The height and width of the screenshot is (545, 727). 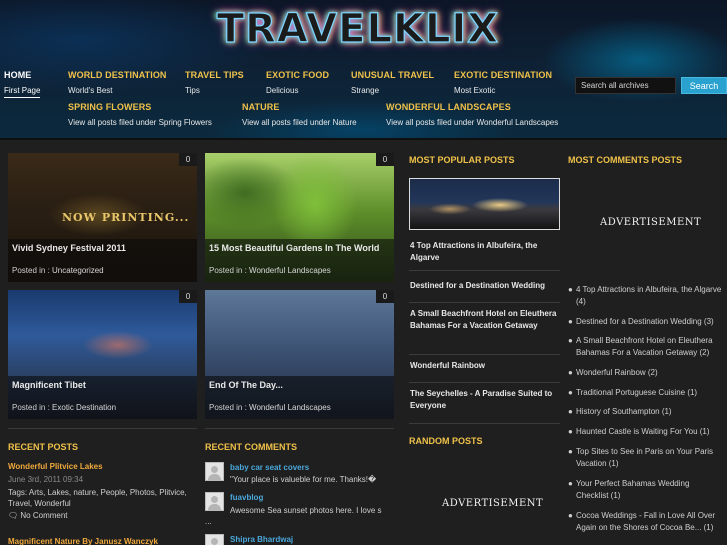 What do you see at coordinates (261, 539) in the screenshot?
I see `comment-author-link: Shipra Bhardwaj` at bounding box center [261, 539].